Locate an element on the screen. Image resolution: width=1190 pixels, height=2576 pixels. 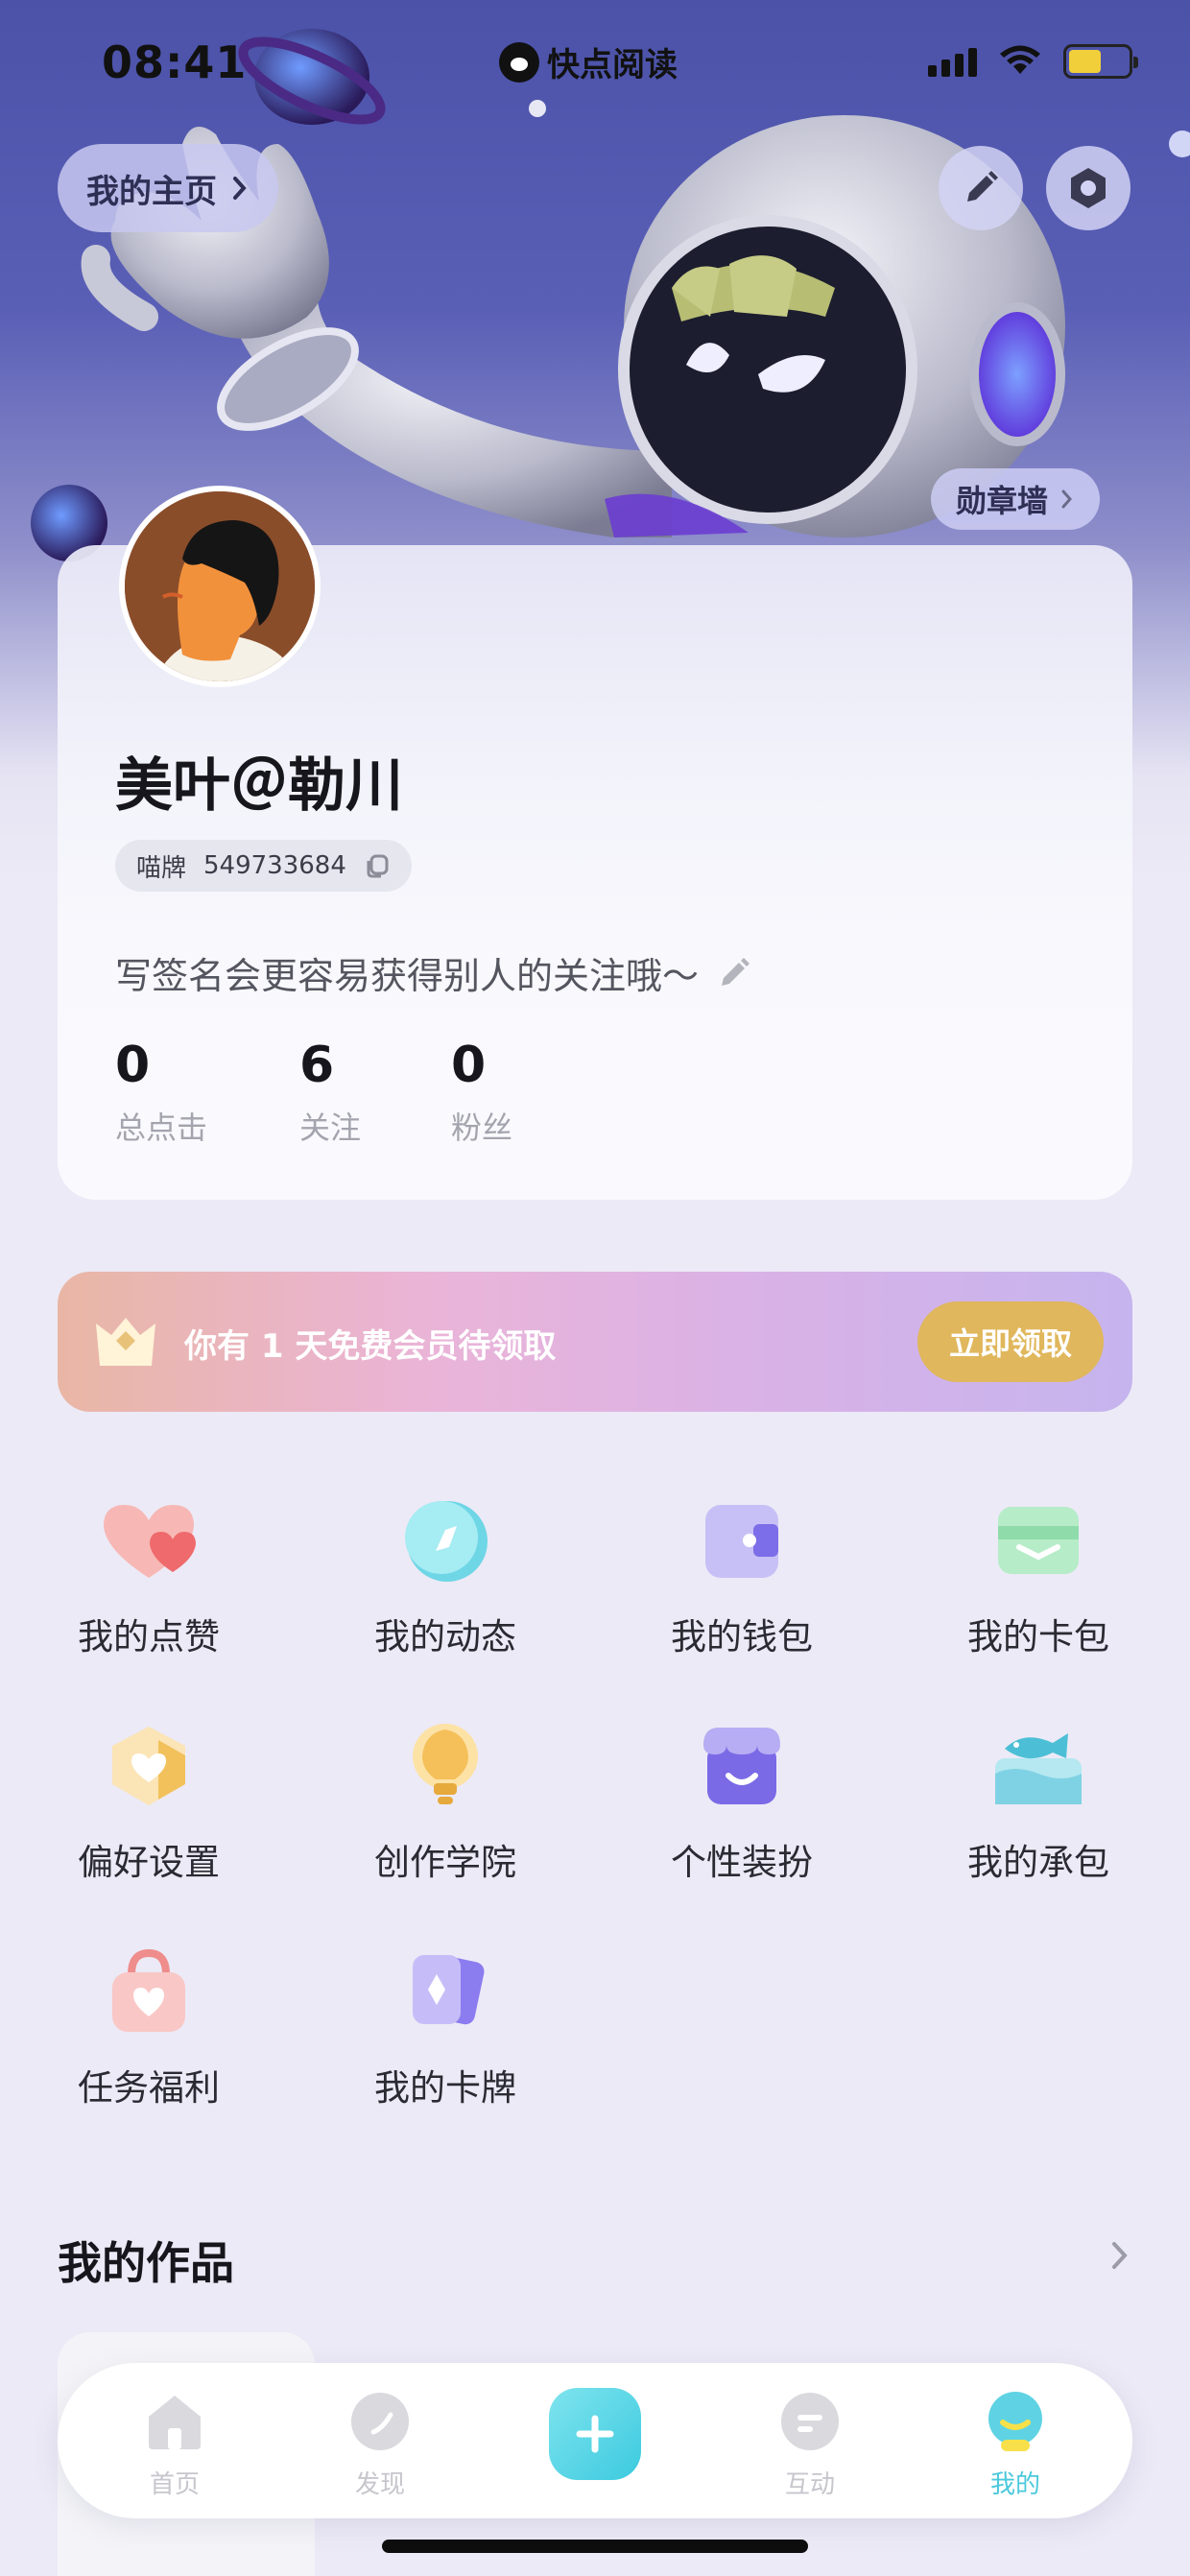
fish-icon is located at coordinates (1039, 1768).